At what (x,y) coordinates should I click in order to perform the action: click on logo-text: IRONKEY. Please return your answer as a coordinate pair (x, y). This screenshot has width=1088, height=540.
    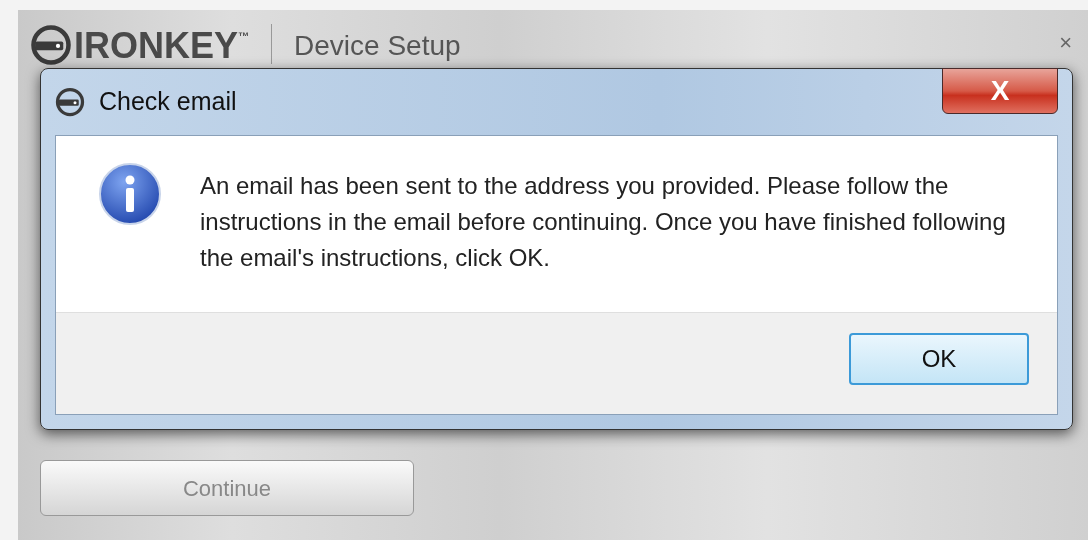
    Looking at the image, I should click on (156, 46).